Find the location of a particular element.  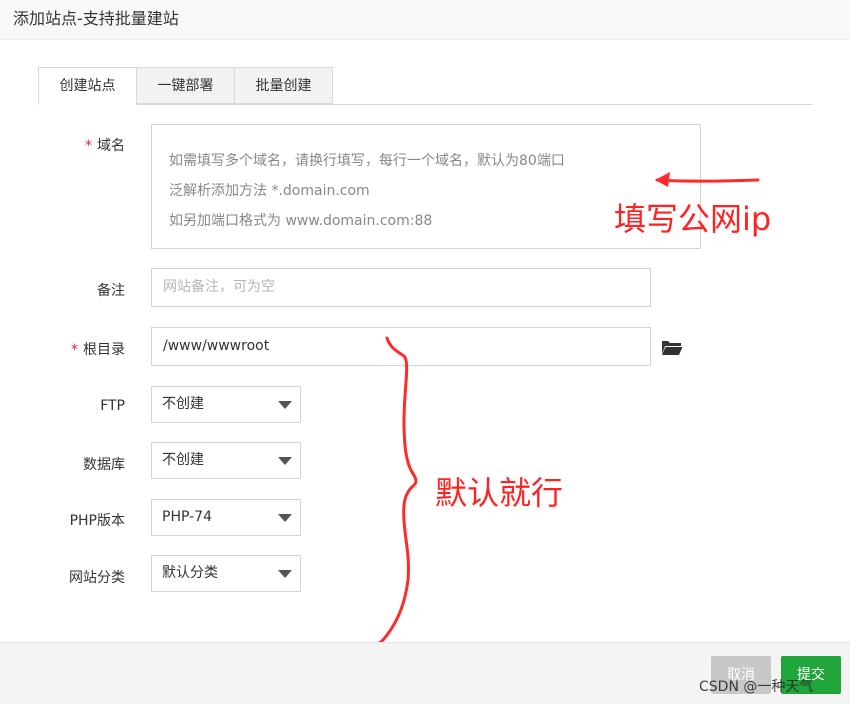

tab-divider is located at coordinates (425, 104).